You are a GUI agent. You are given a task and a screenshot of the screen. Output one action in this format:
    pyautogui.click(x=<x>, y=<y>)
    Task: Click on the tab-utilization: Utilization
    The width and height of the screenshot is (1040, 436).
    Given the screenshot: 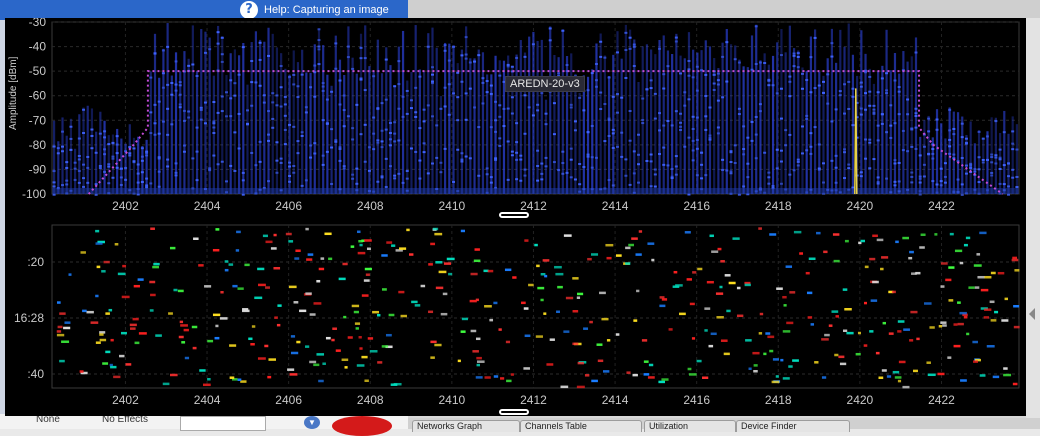 What is the action you would take?
    pyautogui.click(x=690, y=426)
    